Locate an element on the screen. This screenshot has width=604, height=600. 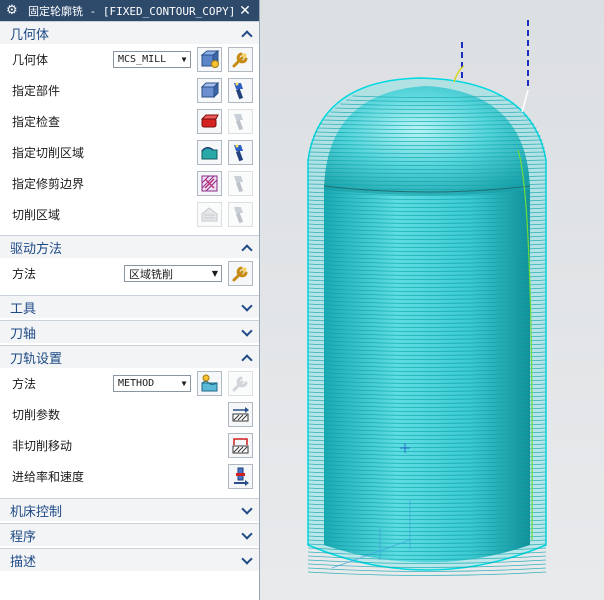
select-part-button is located at coordinates (209, 90).